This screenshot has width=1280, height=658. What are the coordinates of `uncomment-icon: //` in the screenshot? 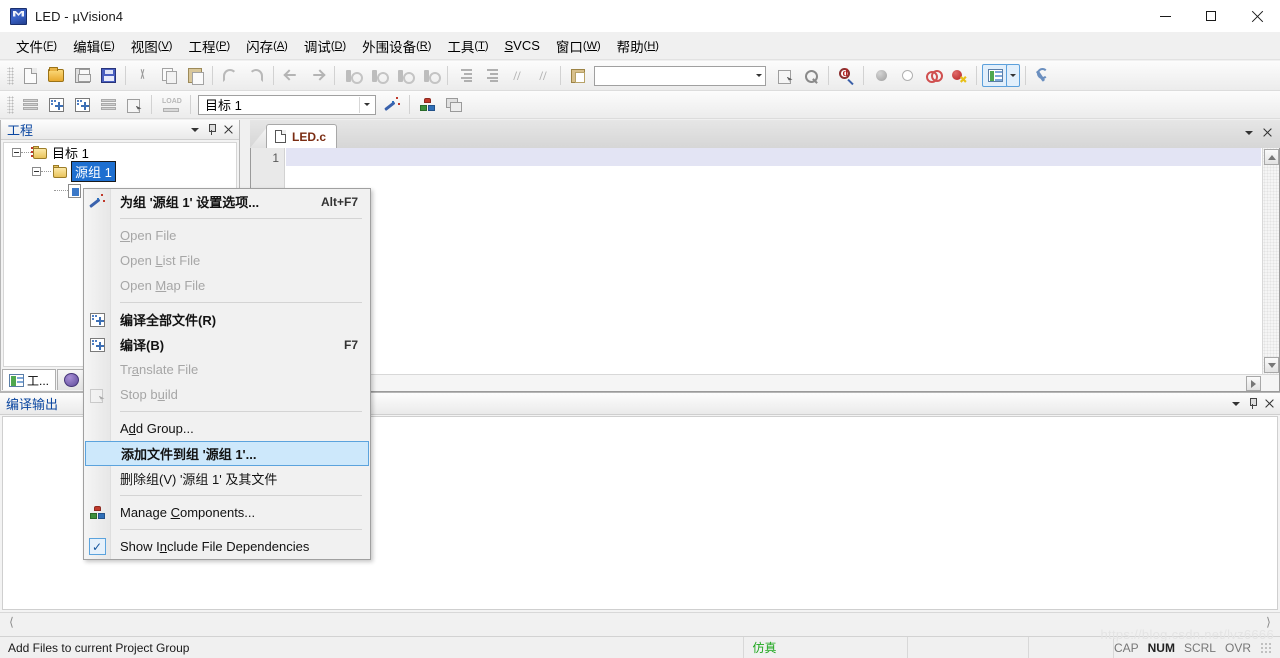 It's located at (543, 75).